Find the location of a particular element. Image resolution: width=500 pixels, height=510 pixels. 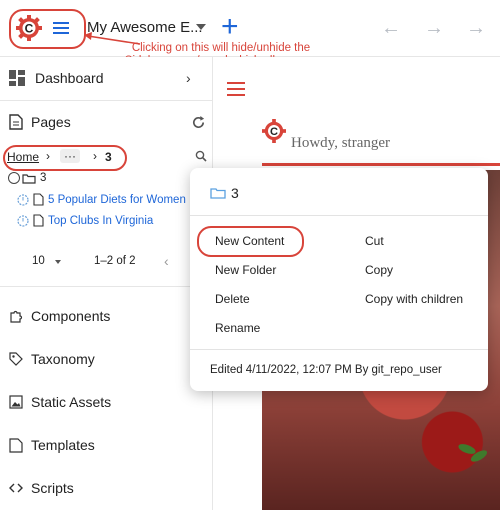

sidebar-item-scripts: Scripts is located at coordinates (41, 488).